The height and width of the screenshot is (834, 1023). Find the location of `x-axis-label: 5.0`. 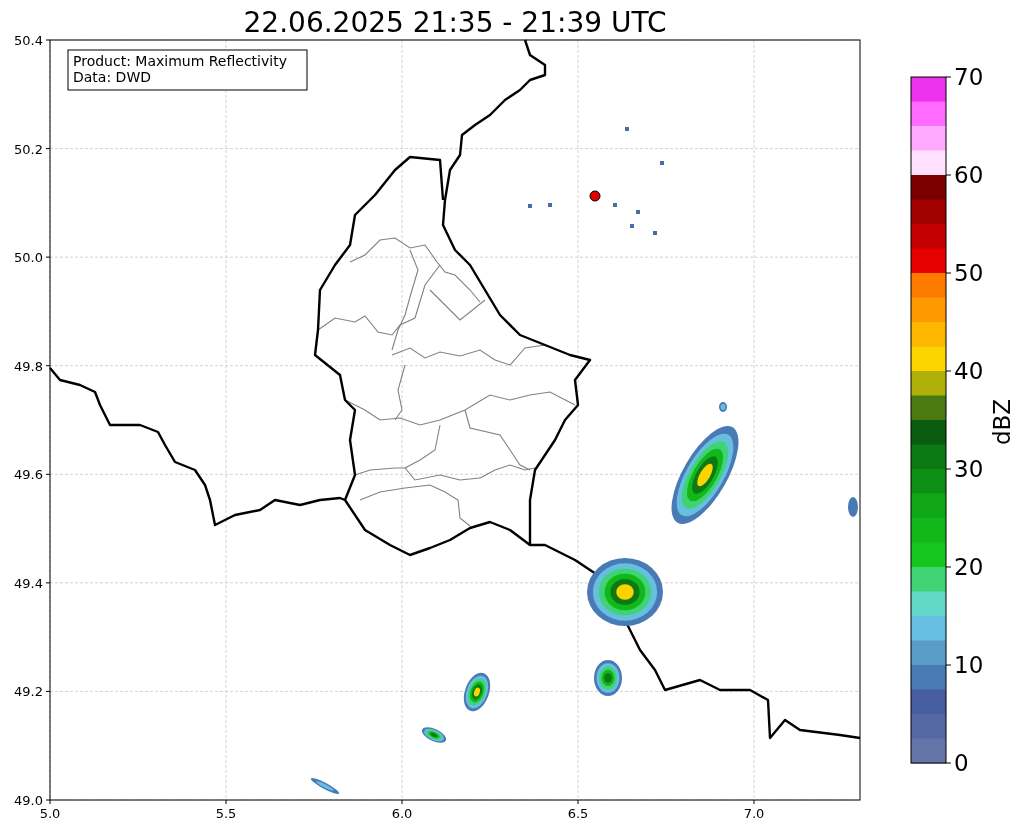

x-axis-label: 5.0 is located at coordinates (50, 813).